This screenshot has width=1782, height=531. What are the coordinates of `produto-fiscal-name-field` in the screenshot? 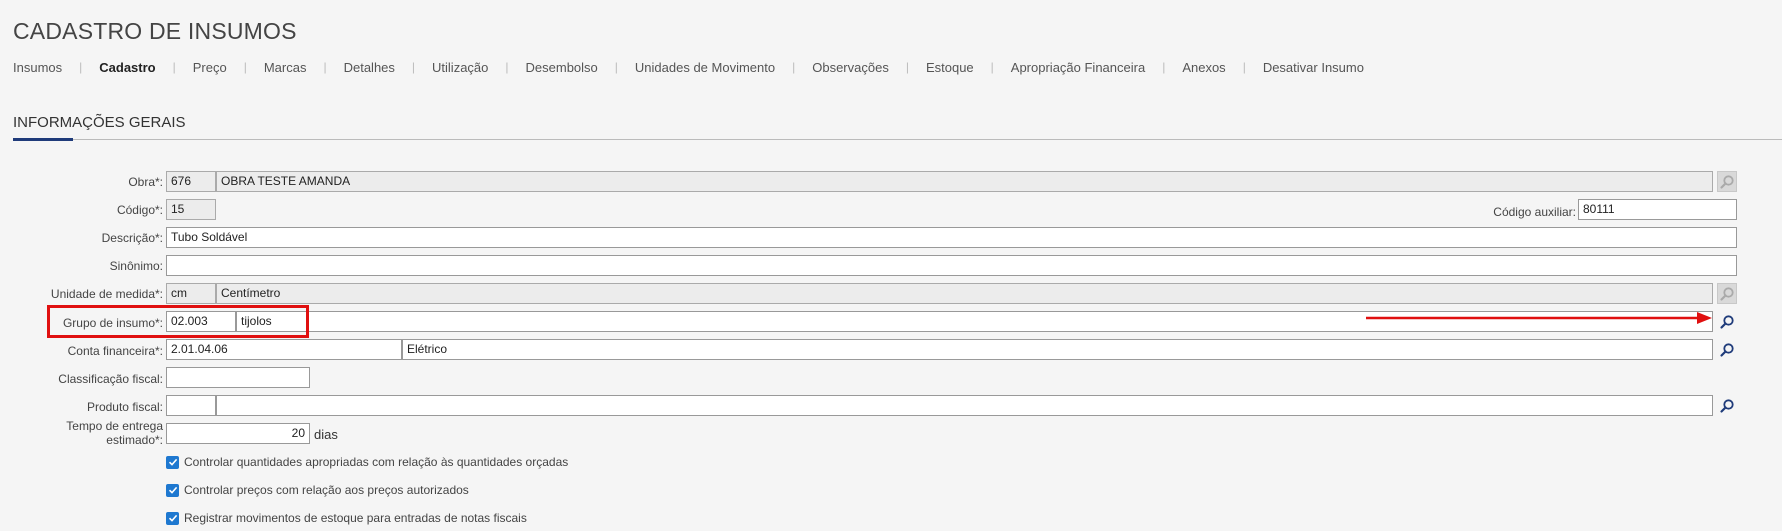 It's located at (964, 405).